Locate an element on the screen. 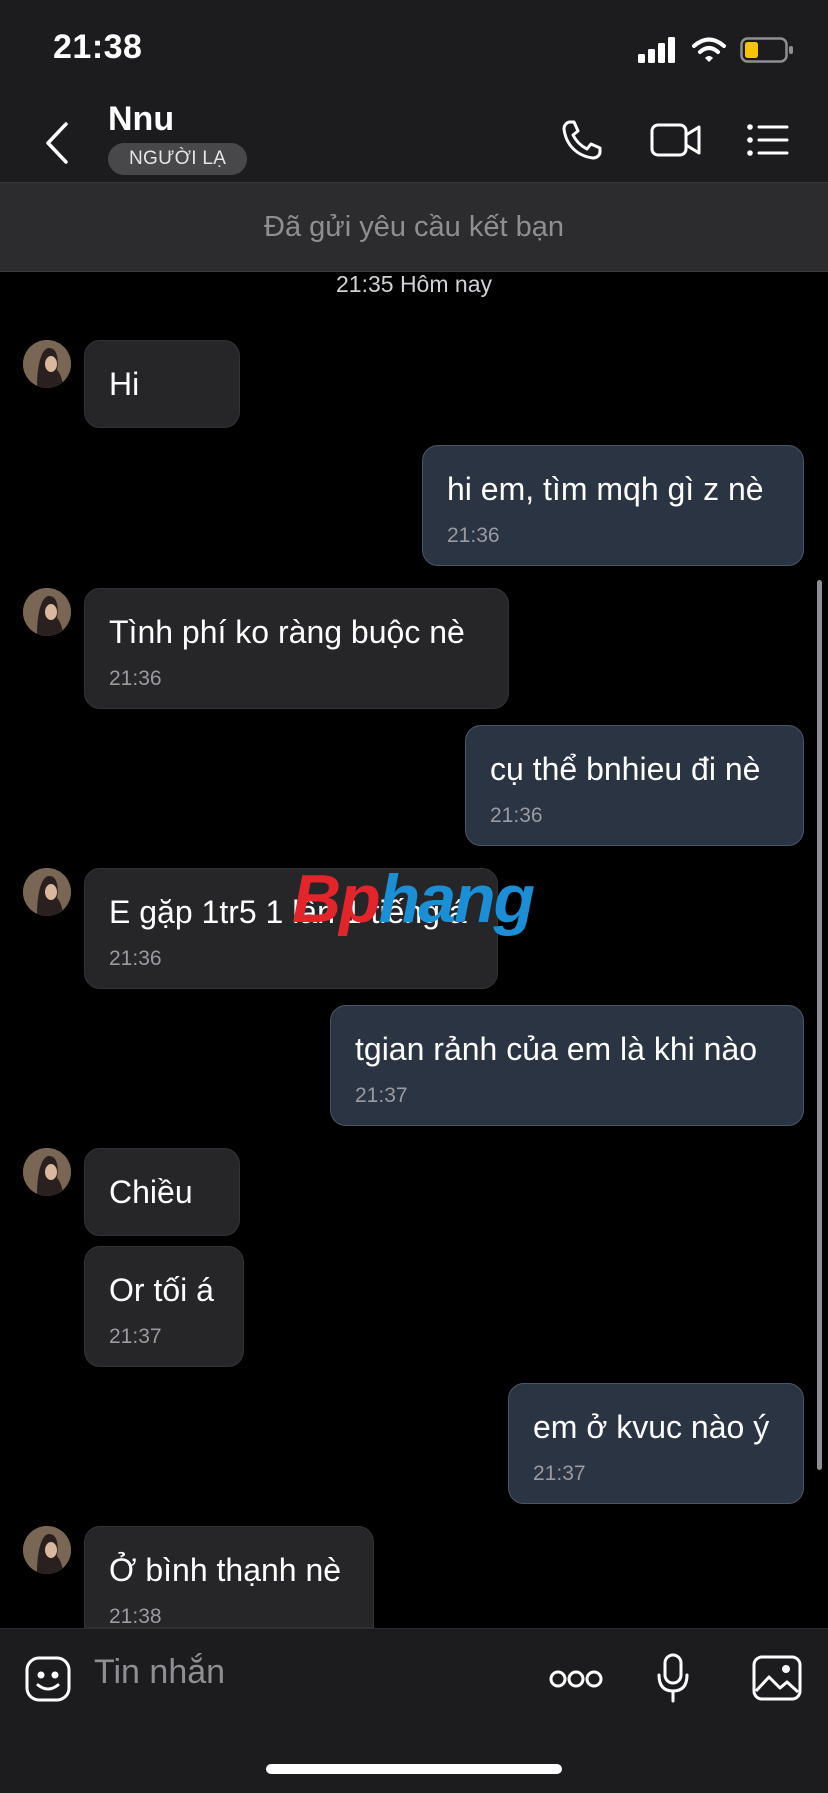 This screenshot has width=828, height=1793. status-icons is located at coordinates (716, 50).